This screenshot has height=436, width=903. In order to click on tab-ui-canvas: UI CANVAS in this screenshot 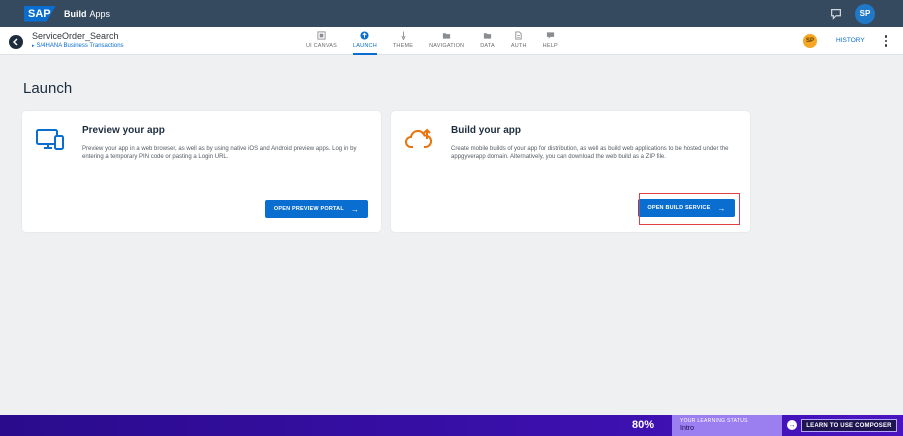, I will do `click(321, 41)`.